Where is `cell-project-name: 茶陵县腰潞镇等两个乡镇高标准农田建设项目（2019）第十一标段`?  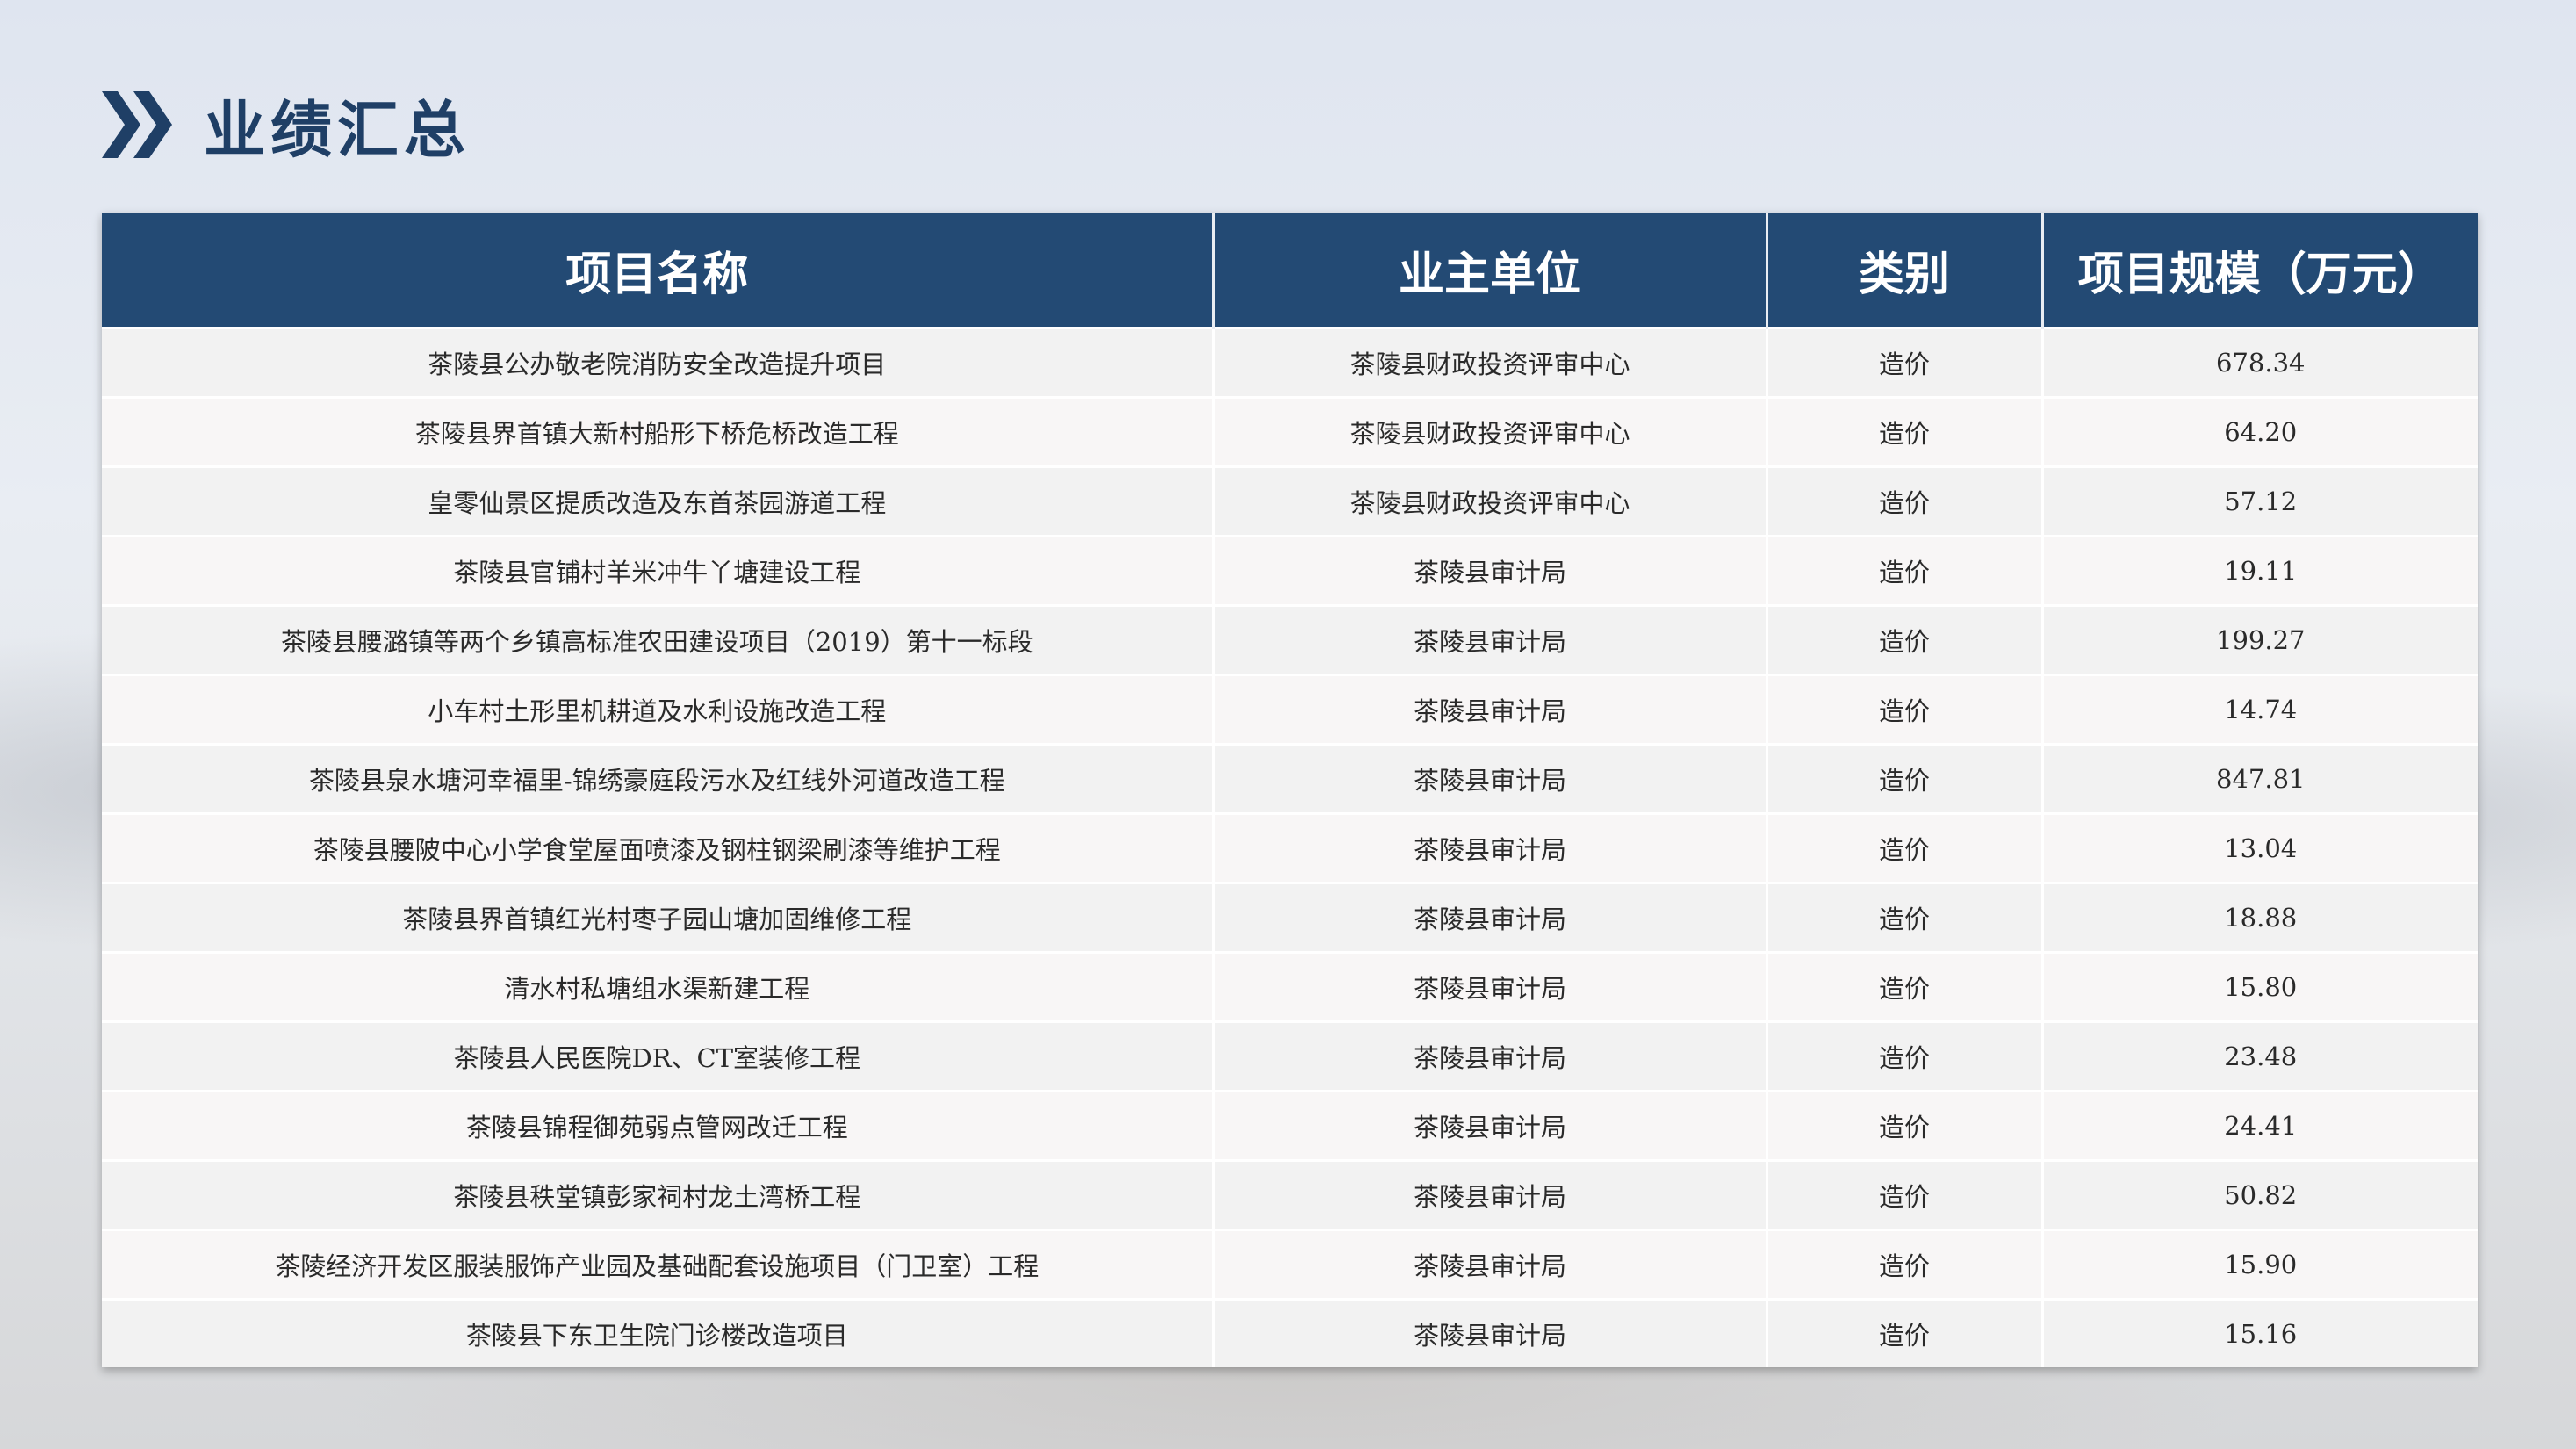 cell-project-name: 茶陵县腰潞镇等两个乡镇高标准农田建设项目（2019）第十一标段 is located at coordinates (658, 639).